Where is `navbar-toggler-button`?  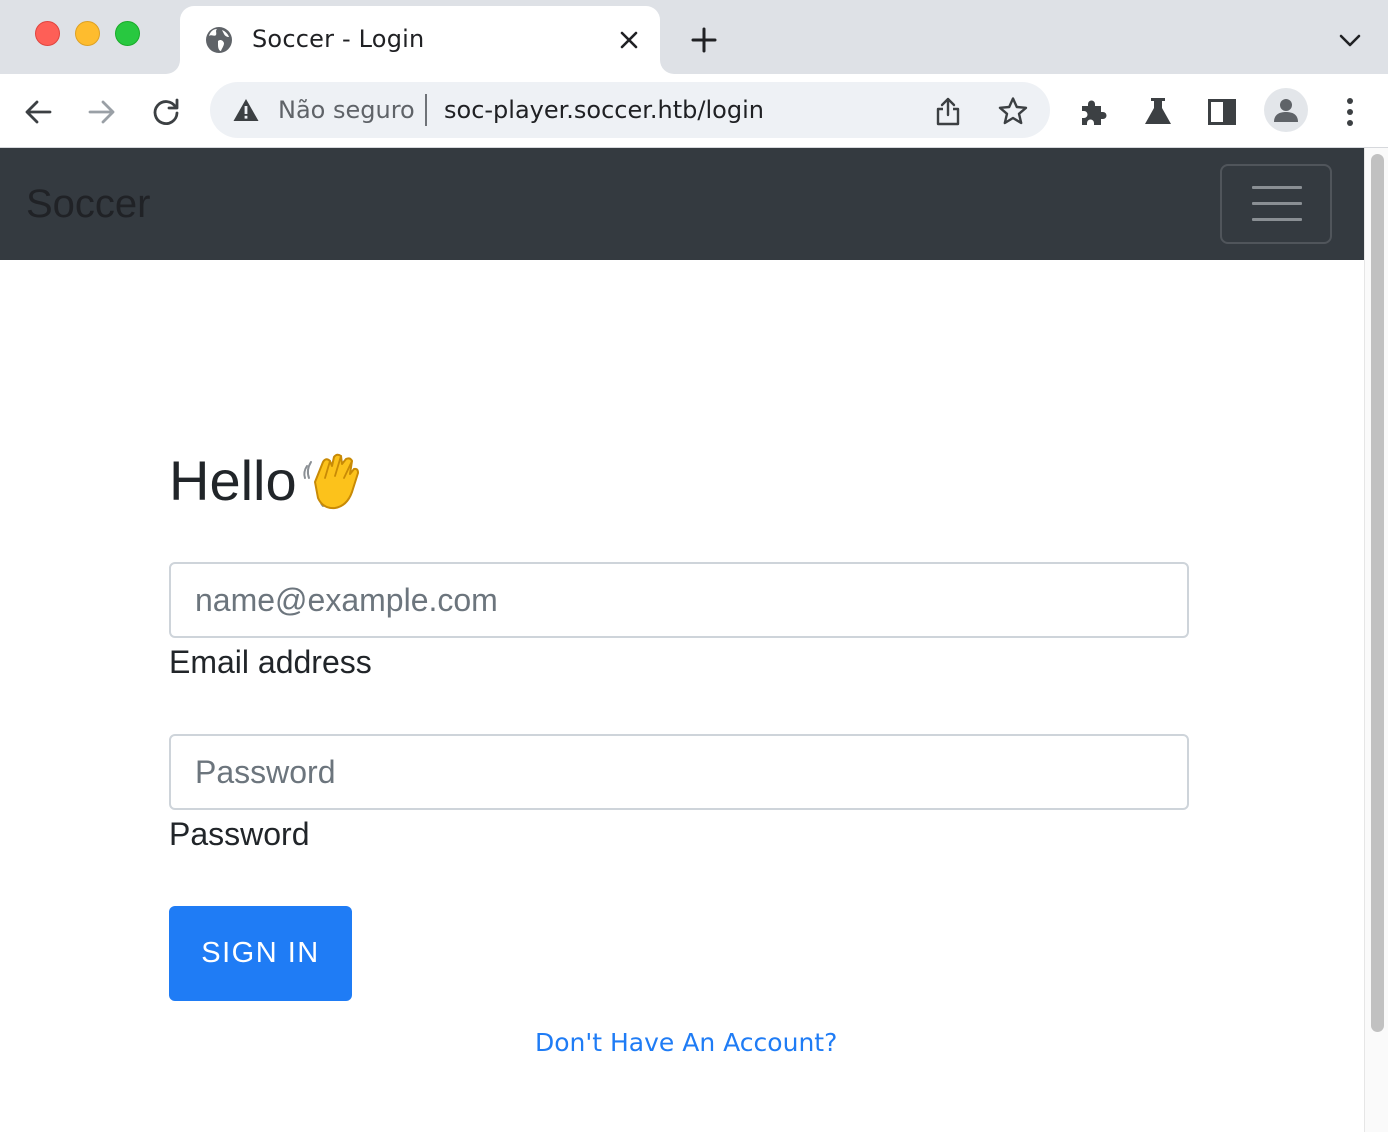
navbar-toggler-button is located at coordinates (1276, 204).